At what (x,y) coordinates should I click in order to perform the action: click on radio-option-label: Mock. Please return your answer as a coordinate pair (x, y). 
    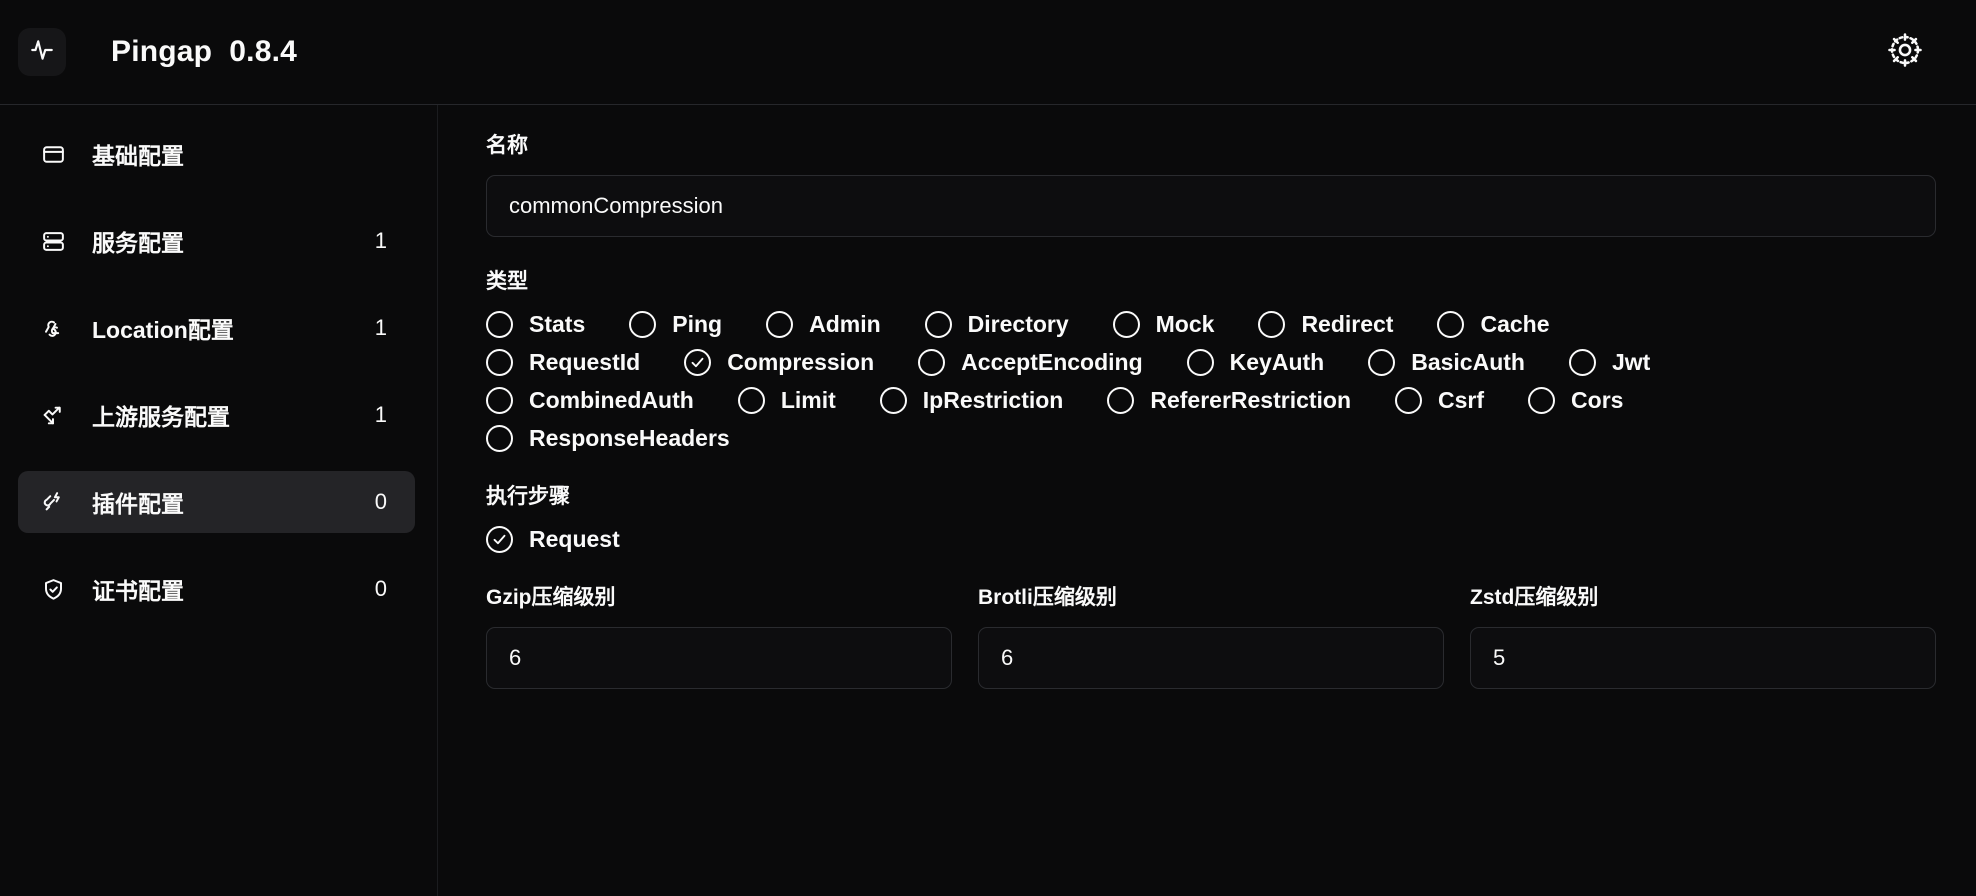
    Looking at the image, I should click on (1185, 324).